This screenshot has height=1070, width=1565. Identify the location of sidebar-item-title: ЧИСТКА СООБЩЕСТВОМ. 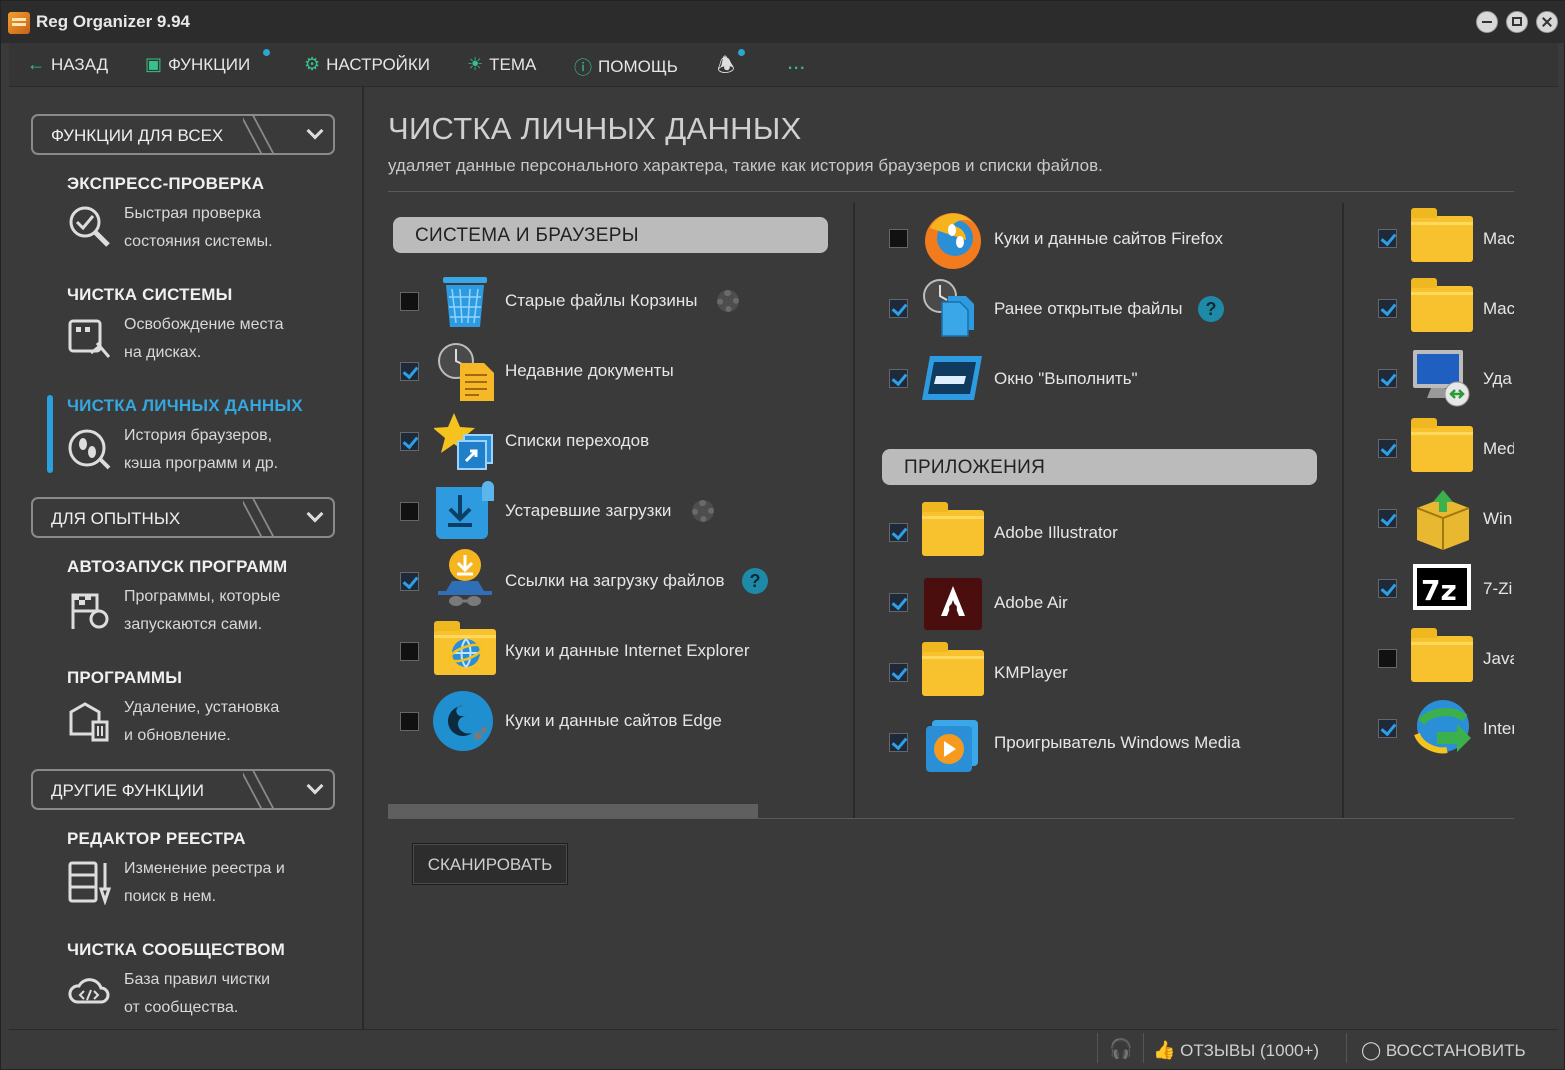
(176, 949).